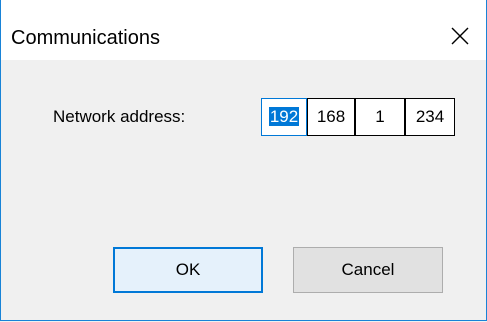 Image resolution: width=487 pixels, height=322 pixels. I want to click on ip-octet-4-input: 234, so click(430, 117).